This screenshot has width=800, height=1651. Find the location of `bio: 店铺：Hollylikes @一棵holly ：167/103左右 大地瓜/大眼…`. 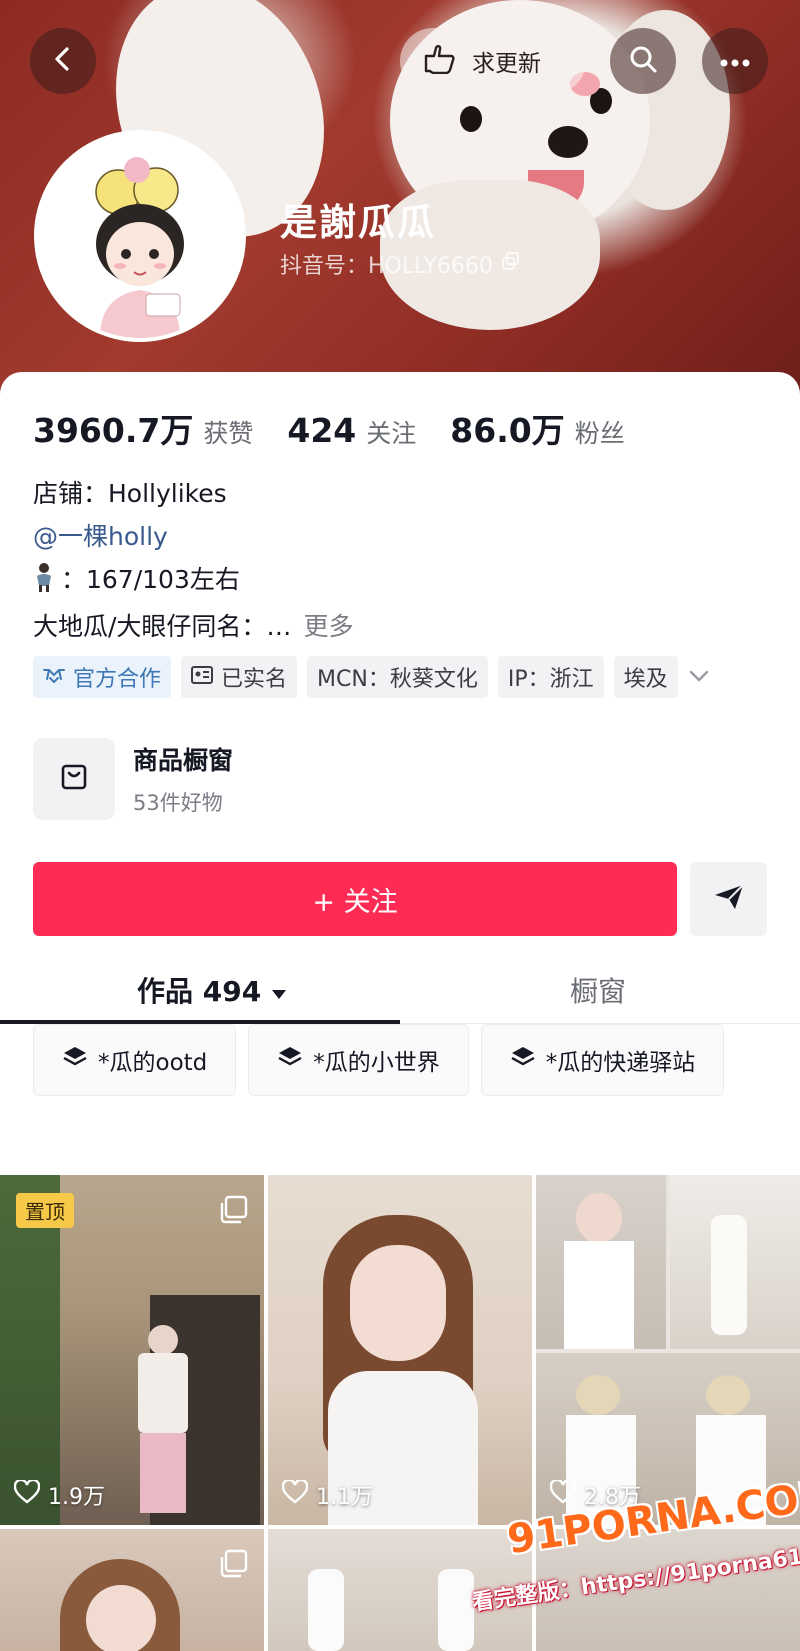

bio: 店铺：Hollylikes @一棵holly ：167/103左右 大地瓜/大眼… is located at coordinates (193, 560).